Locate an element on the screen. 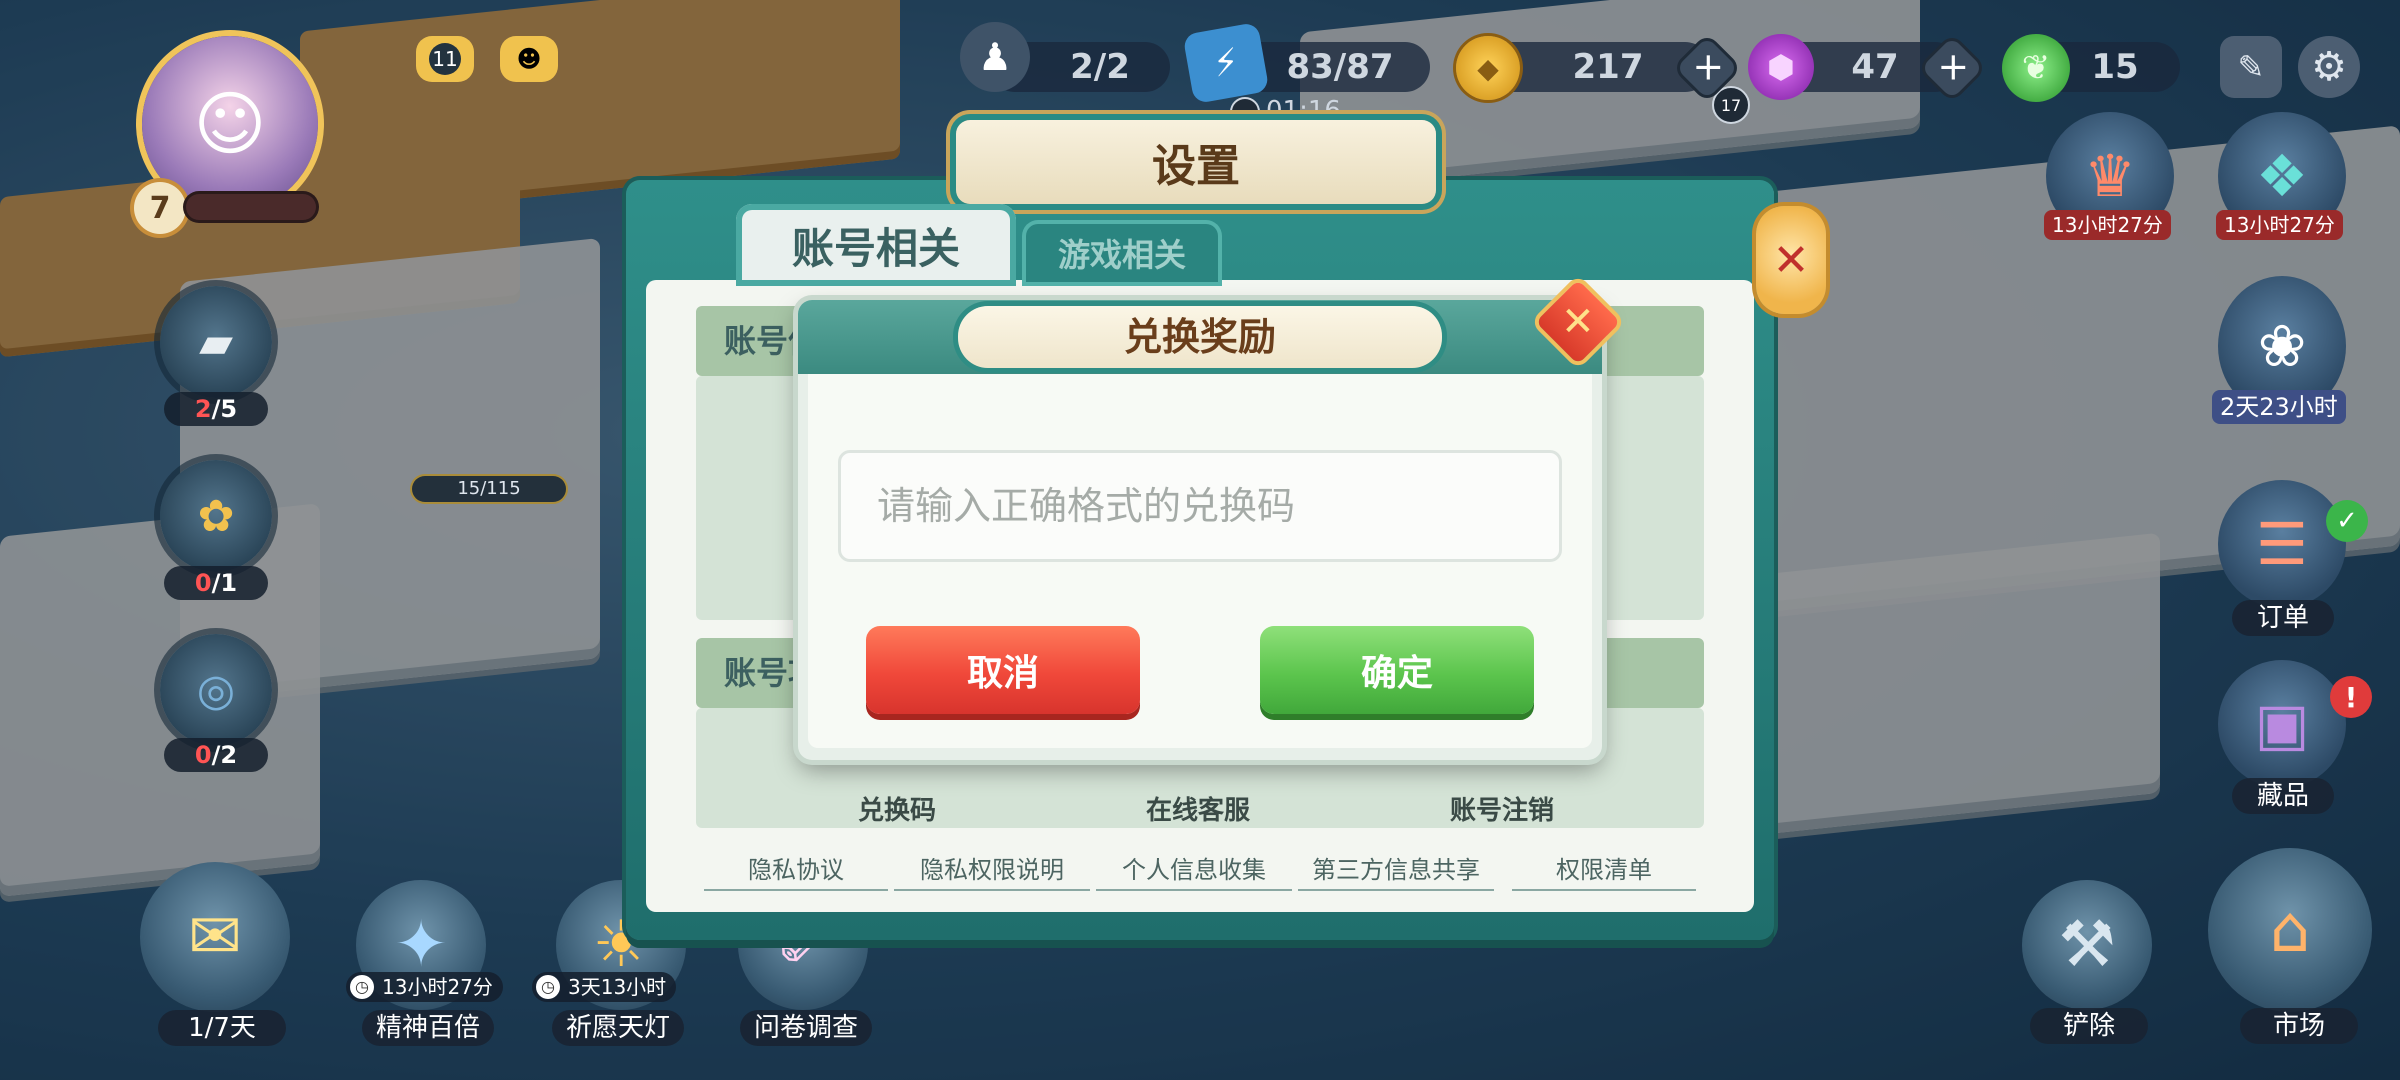 Image resolution: width=2400 pixels, height=1080 pixels. collection-button: ▣ is located at coordinates (2282, 724).